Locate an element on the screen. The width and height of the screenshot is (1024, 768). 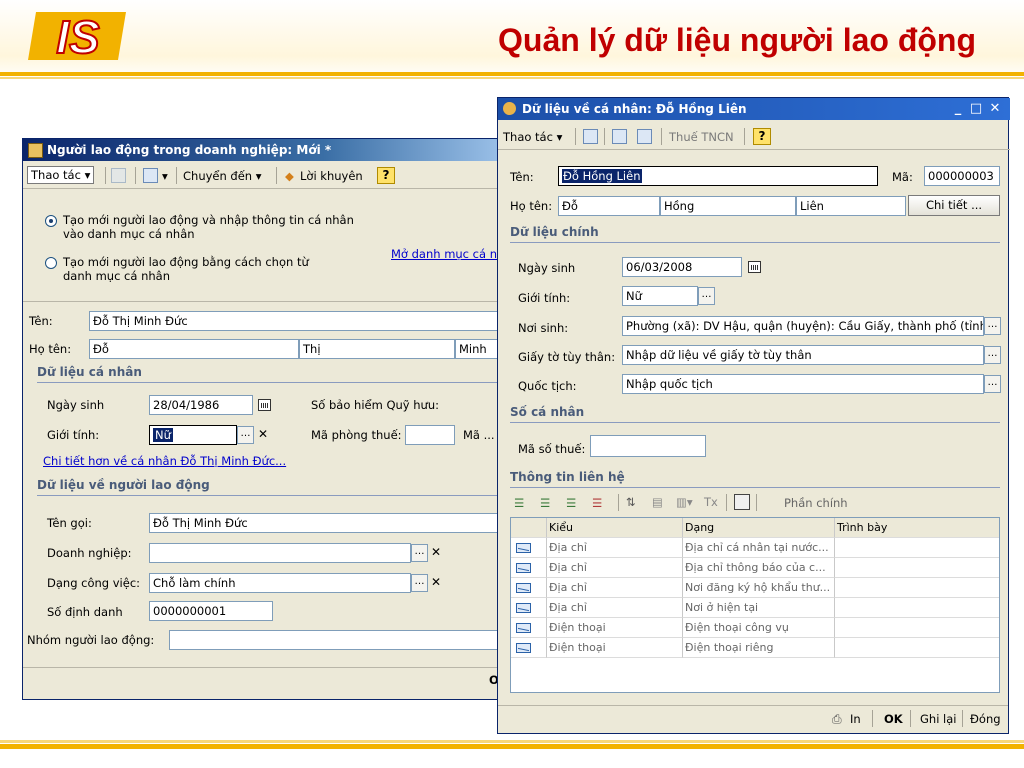
middle-name-input: Hồng is located at coordinates (728, 206).